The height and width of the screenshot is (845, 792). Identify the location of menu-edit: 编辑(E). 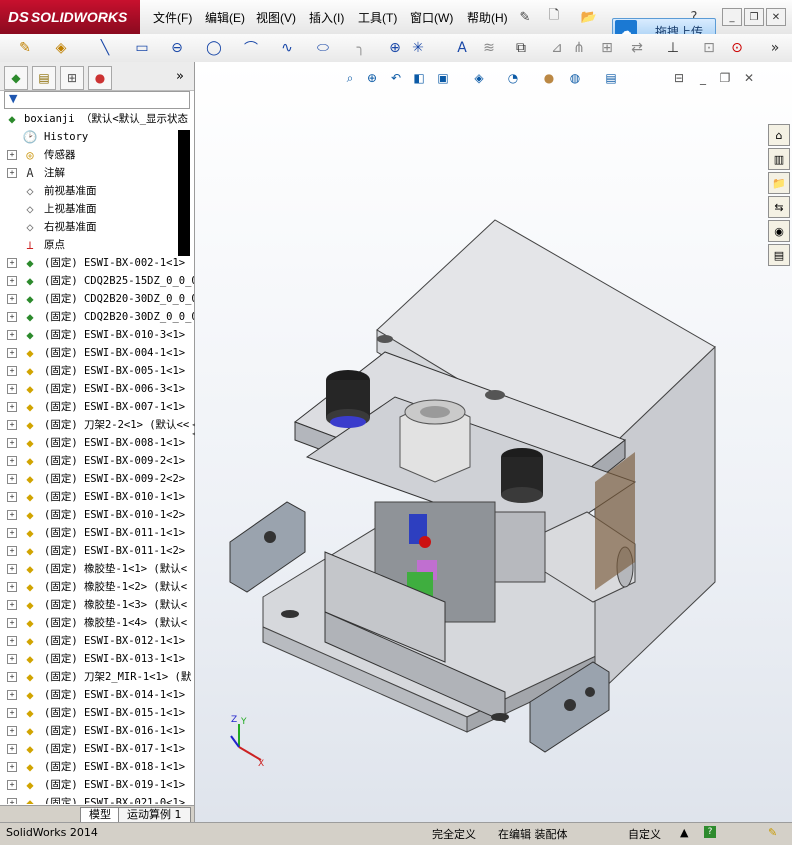
(225, 17).